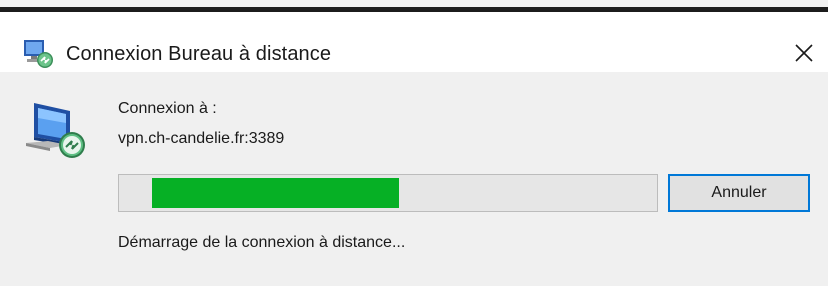 Image resolution: width=828 pixels, height=291 pixels. What do you see at coordinates (275, 193) in the screenshot?
I see `progress-fill` at bounding box center [275, 193].